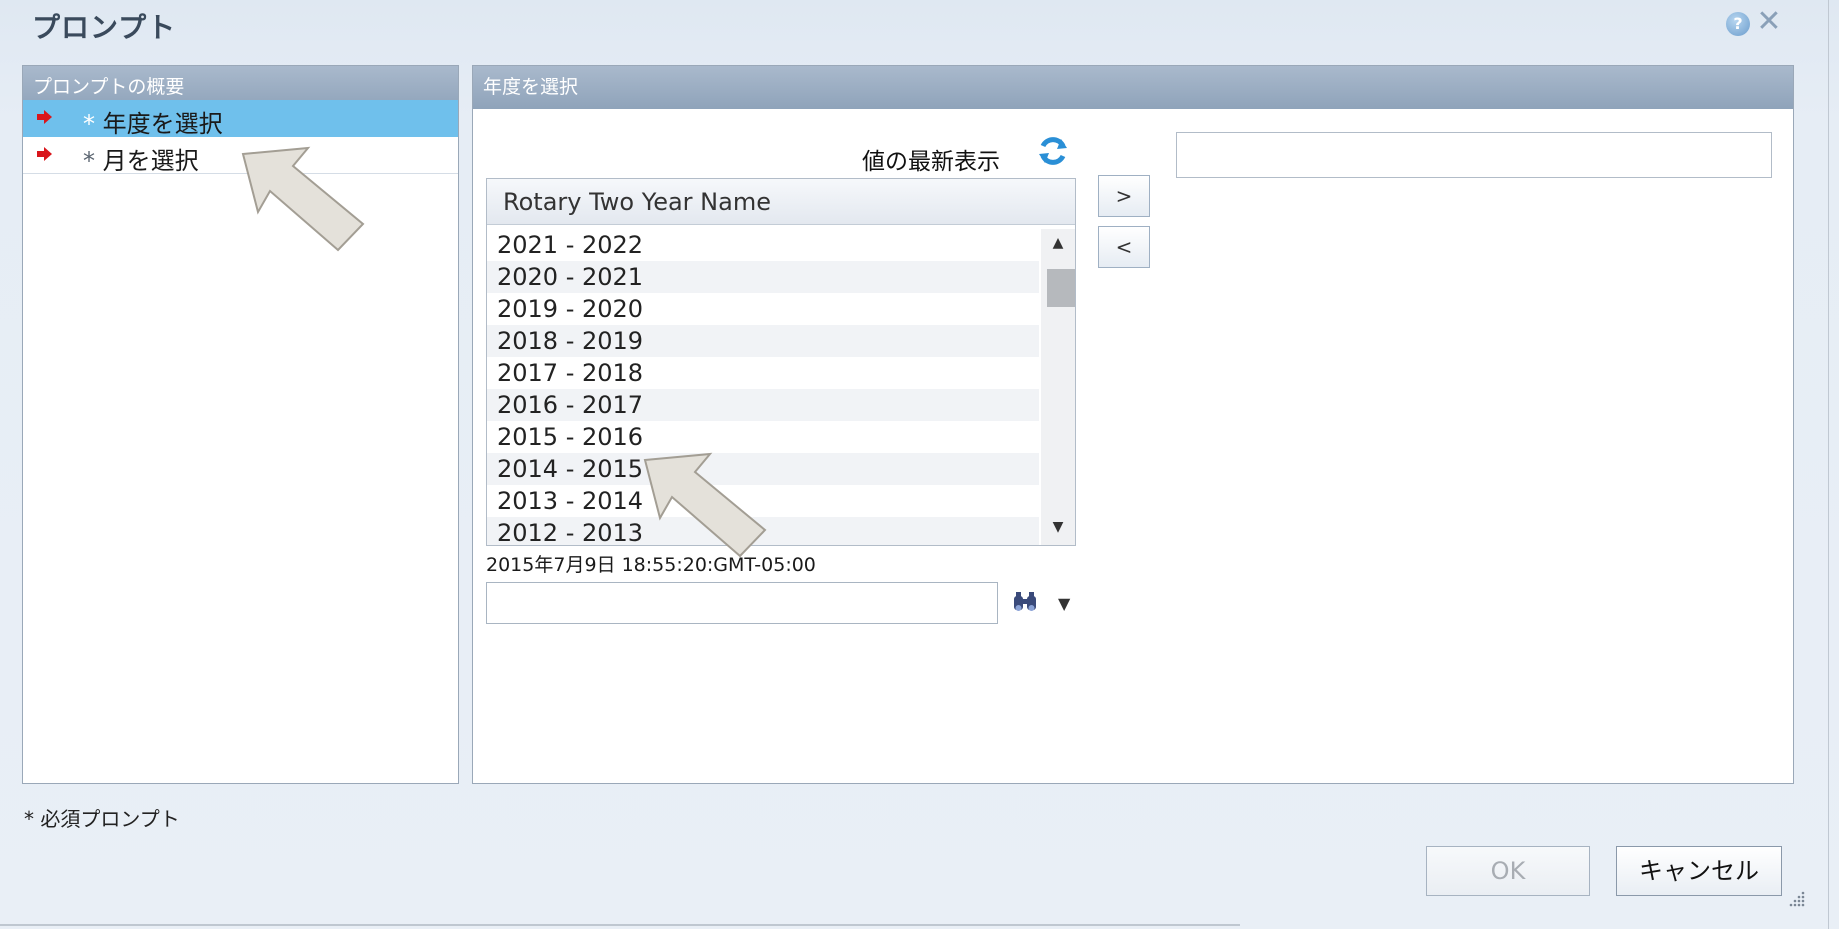 The height and width of the screenshot is (929, 1839). Describe the element at coordinates (102, 819) in the screenshot. I see `required-prompt-note: * 必須プロンプト` at that location.